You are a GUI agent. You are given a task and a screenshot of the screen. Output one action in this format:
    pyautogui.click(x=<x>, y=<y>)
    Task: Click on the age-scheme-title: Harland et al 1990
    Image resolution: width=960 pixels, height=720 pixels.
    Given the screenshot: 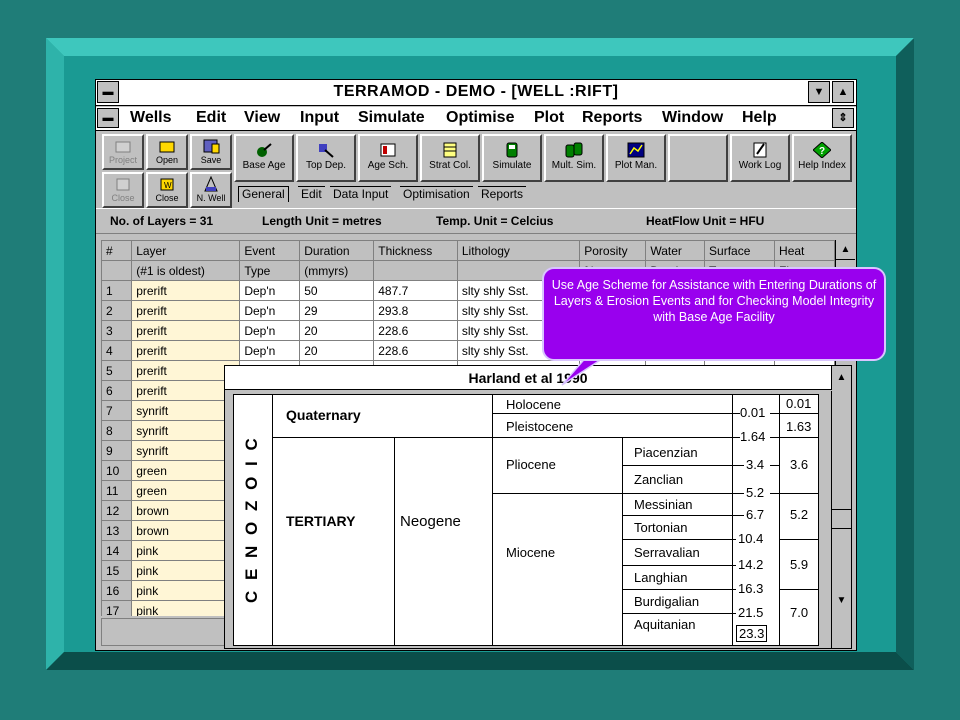 What is the action you would take?
    pyautogui.click(x=528, y=378)
    